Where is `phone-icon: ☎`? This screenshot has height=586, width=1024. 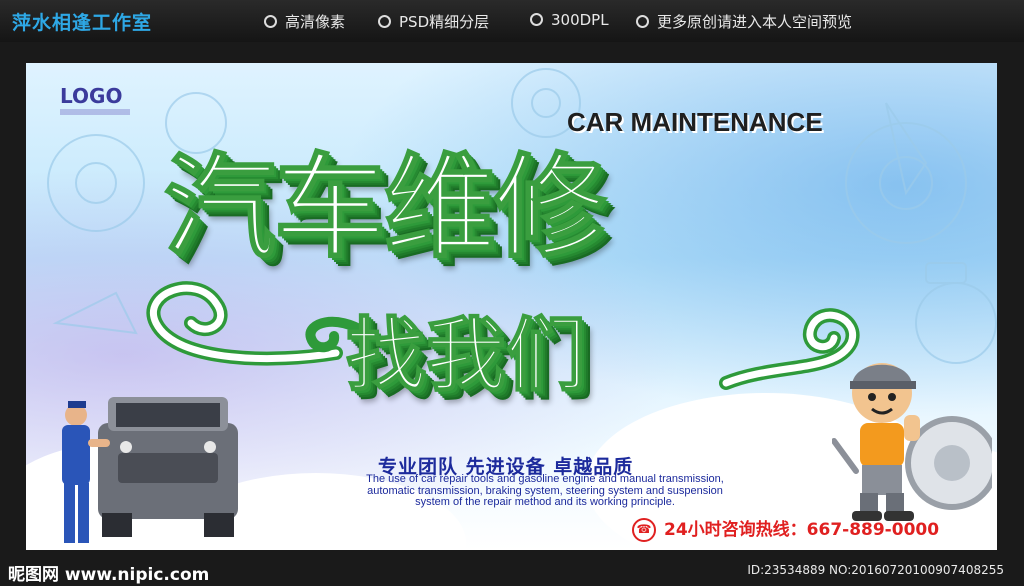 phone-icon: ☎ is located at coordinates (644, 530).